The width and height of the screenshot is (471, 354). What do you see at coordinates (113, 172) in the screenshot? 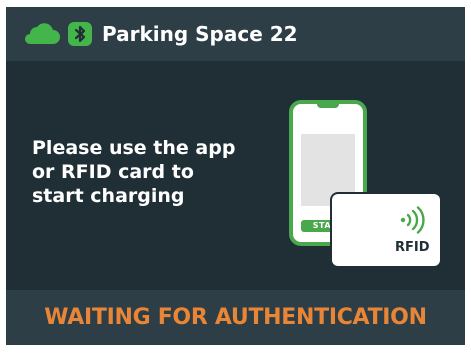
I see `instruction-line: or RFID card to` at bounding box center [113, 172].